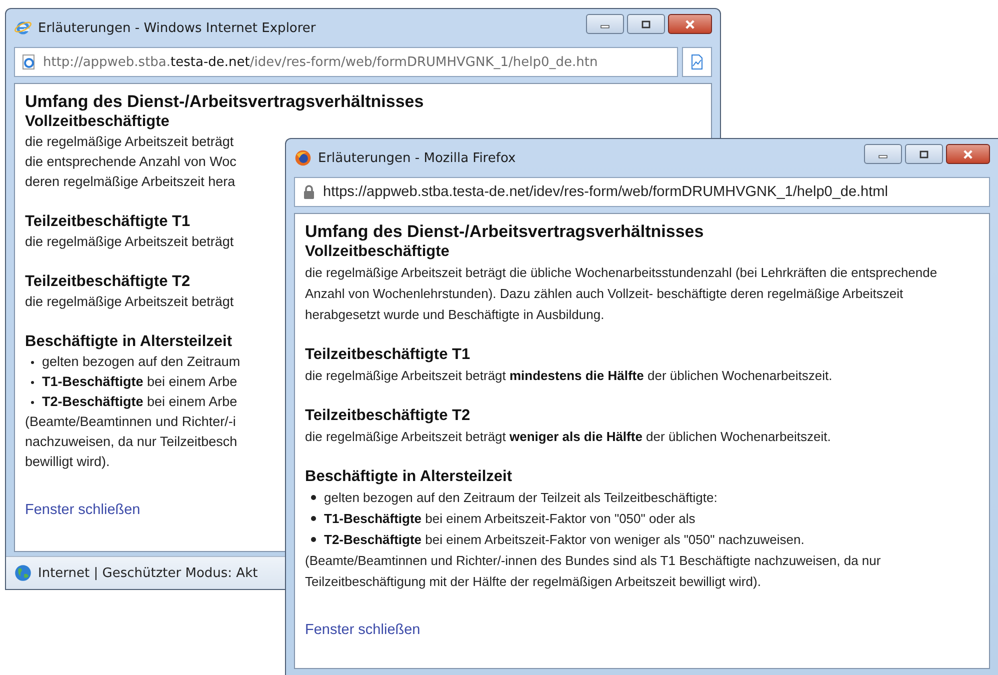 Image resolution: width=998 pixels, height=675 pixels. What do you see at coordinates (140, 382) in the screenshot?
I see `list-item: T1-Beschäftigte bei einem Arbe` at bounding box center [140, 382].